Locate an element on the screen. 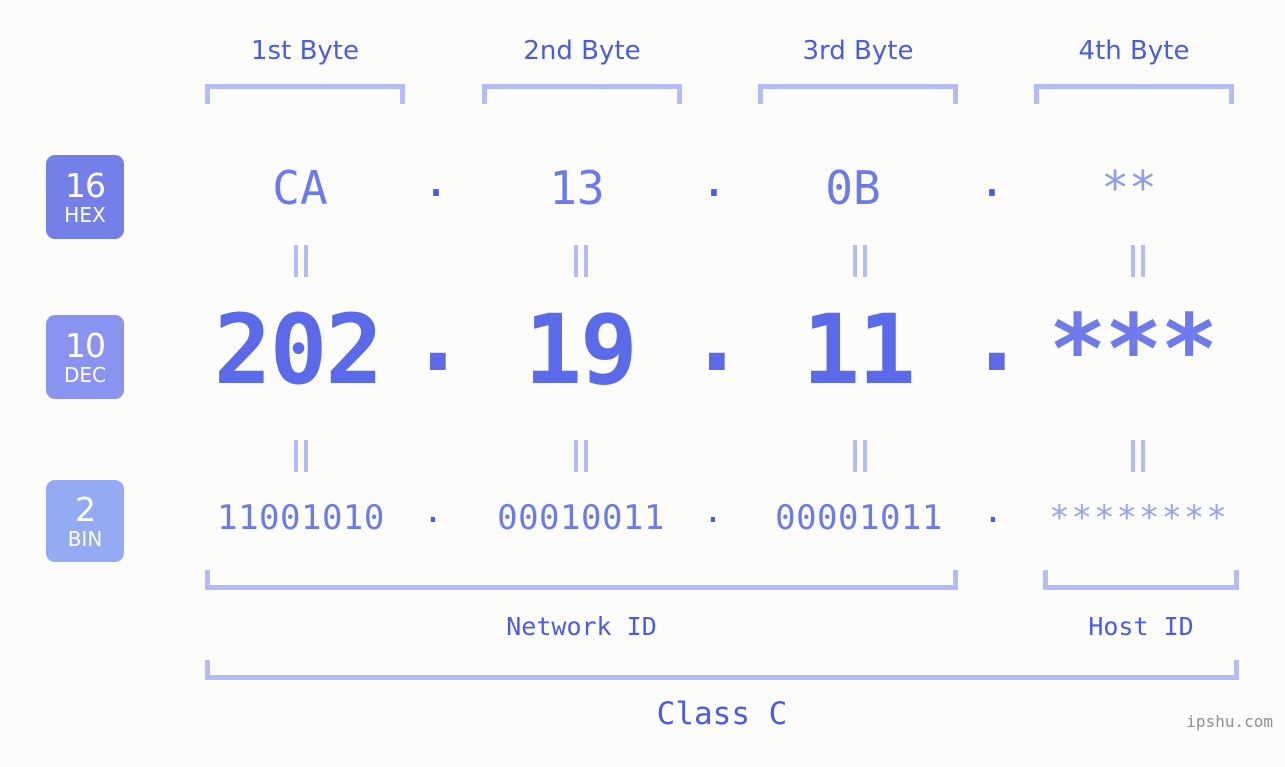  hex-byte-1: CA is located at coordinates (300, 188).